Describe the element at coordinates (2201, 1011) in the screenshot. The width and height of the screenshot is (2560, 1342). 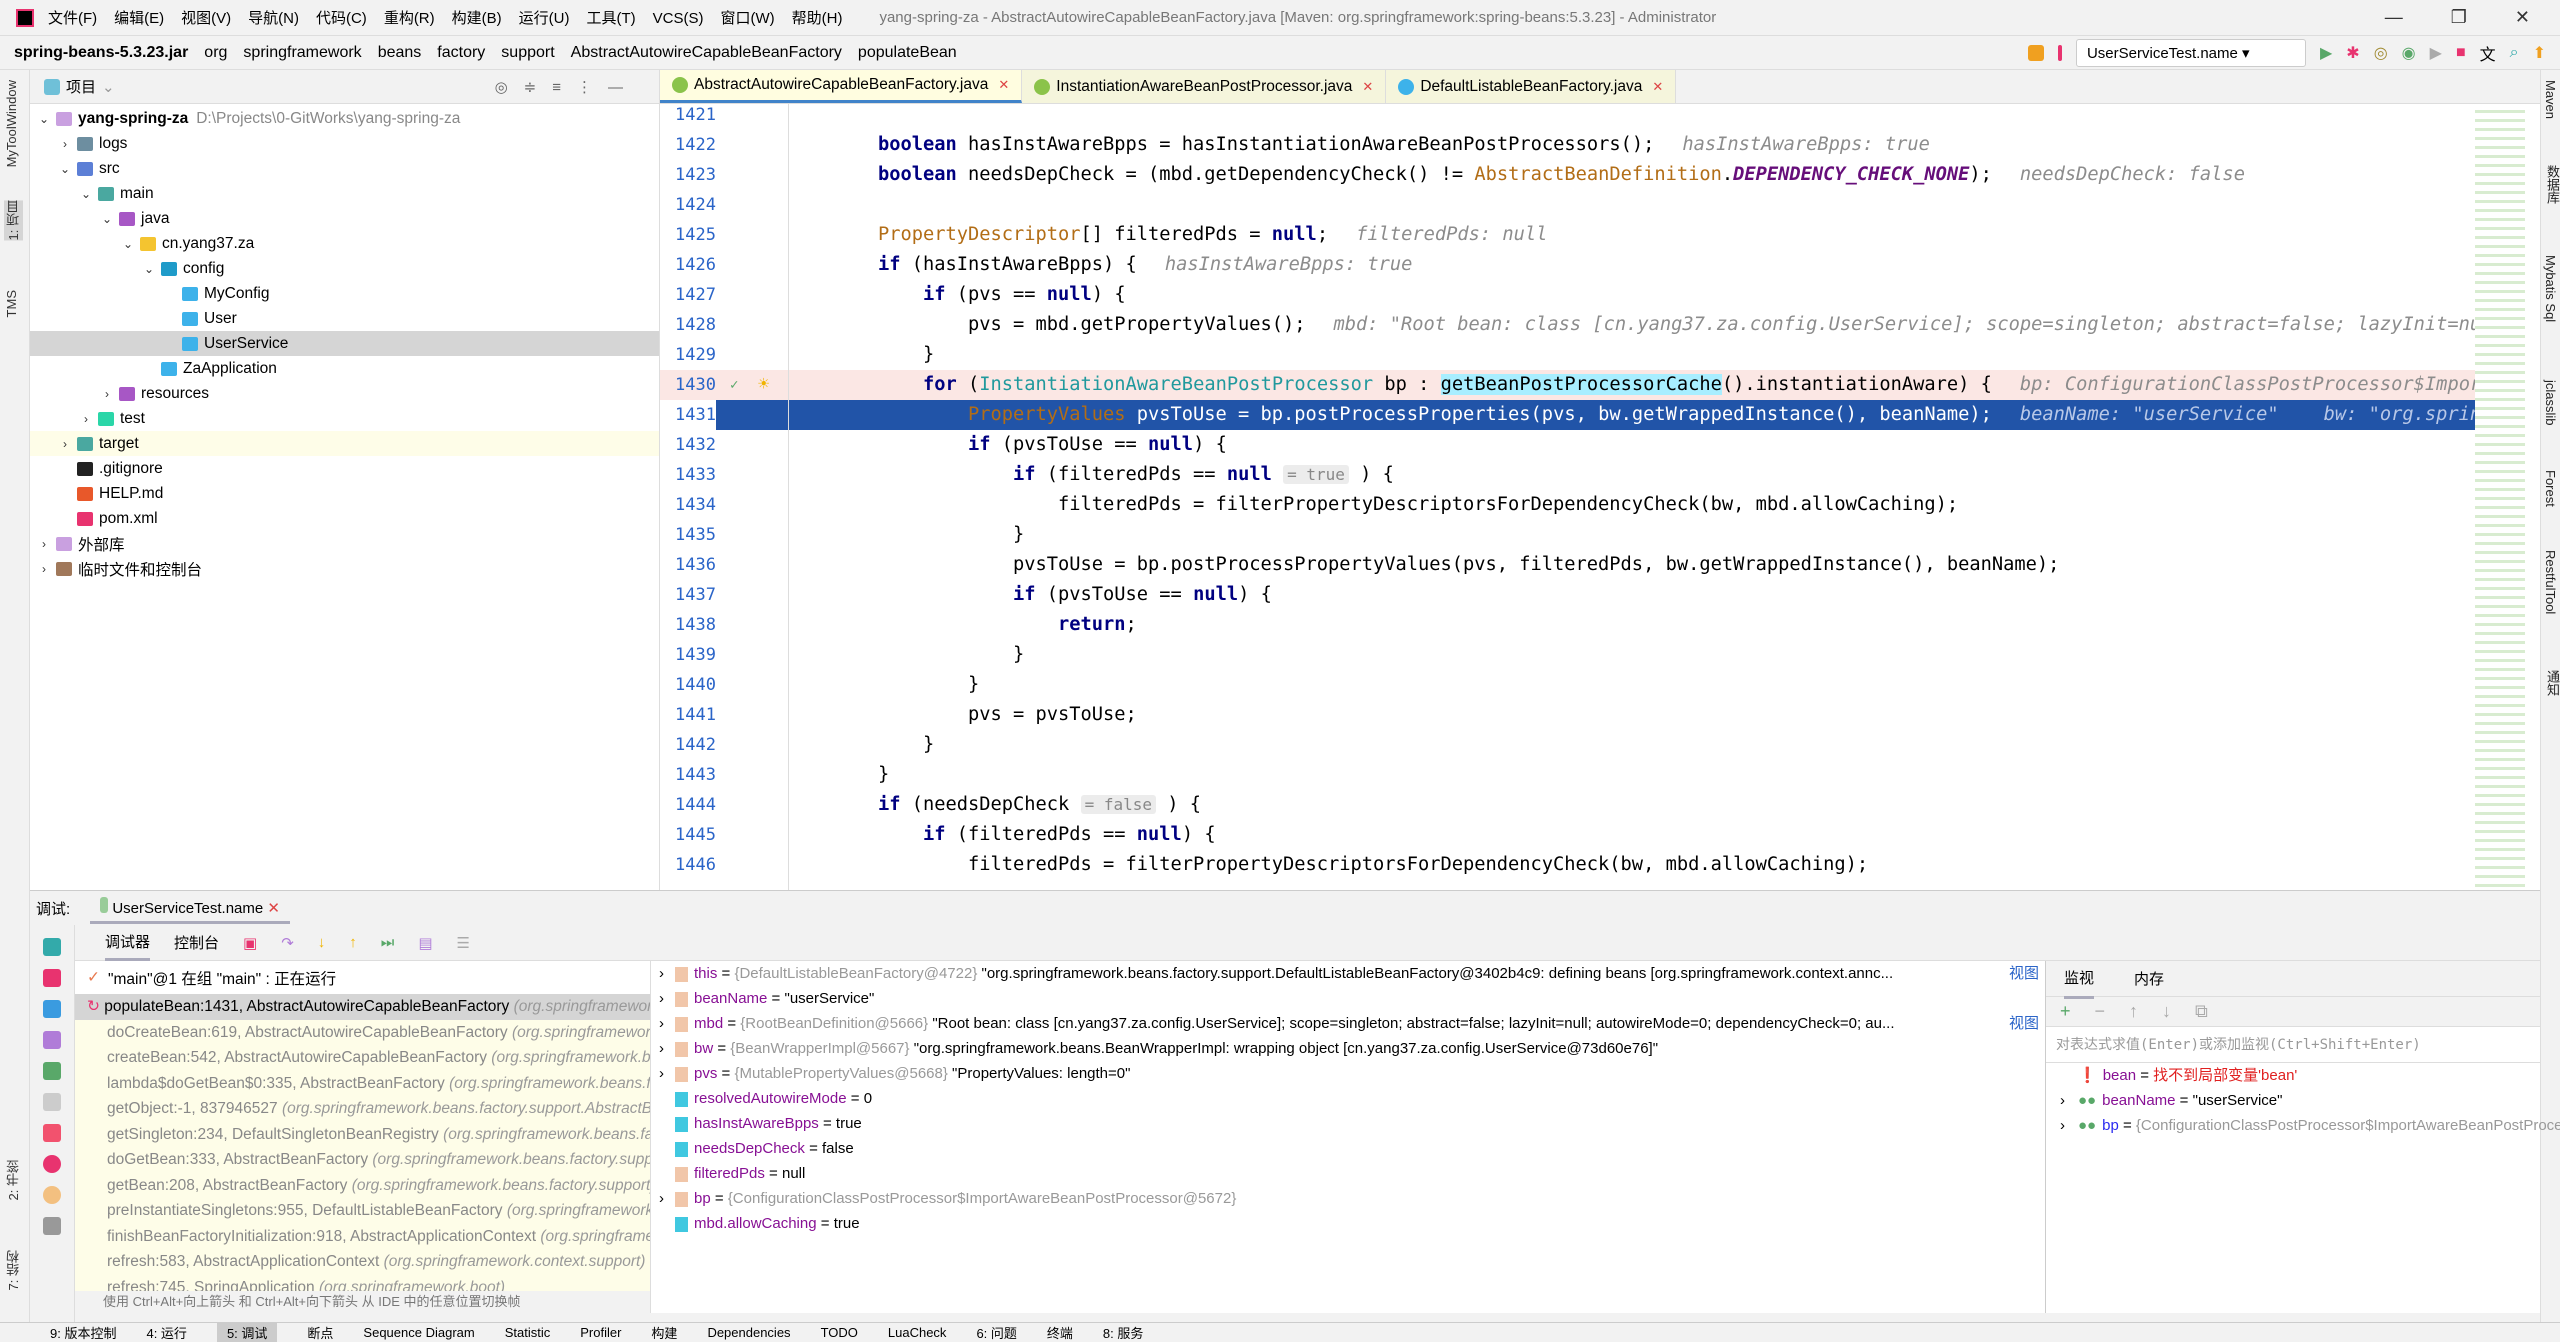
I see `copy-icon: ⧉` at that location.